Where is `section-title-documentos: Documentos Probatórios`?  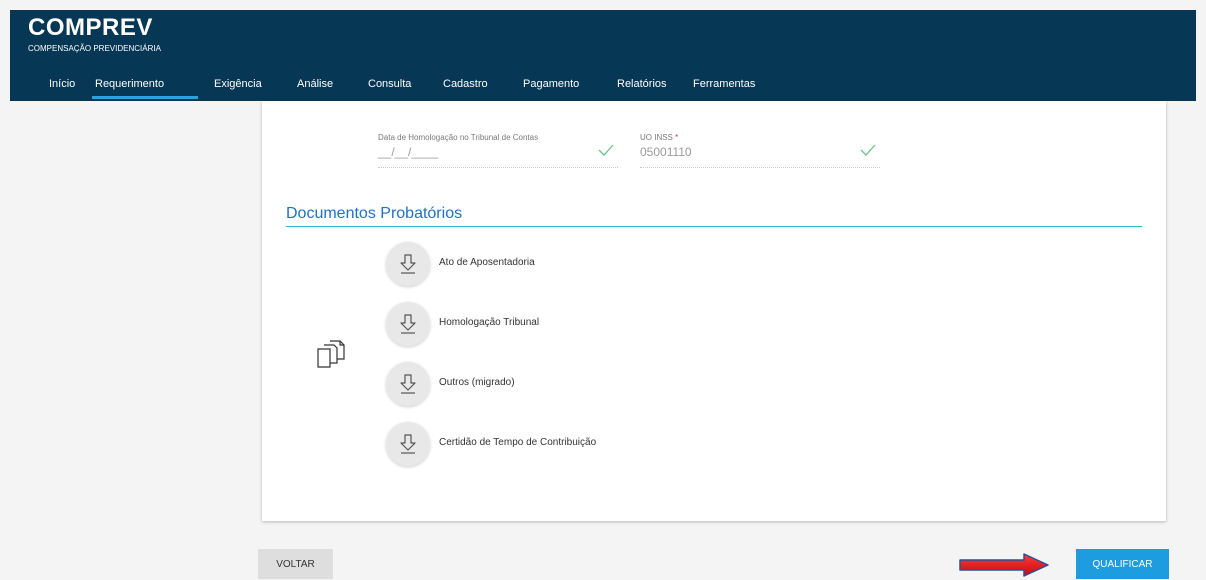
section-title-documentos: Documentos Probatórios is located at coordinates (374, 213).